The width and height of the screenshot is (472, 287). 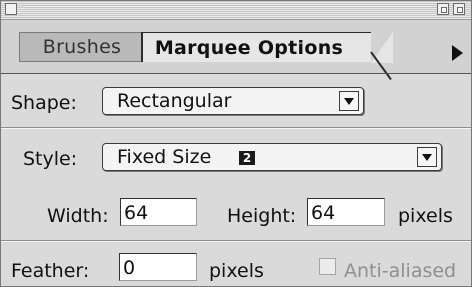 I want to click on tab-divider, so click(x=236, y=73).